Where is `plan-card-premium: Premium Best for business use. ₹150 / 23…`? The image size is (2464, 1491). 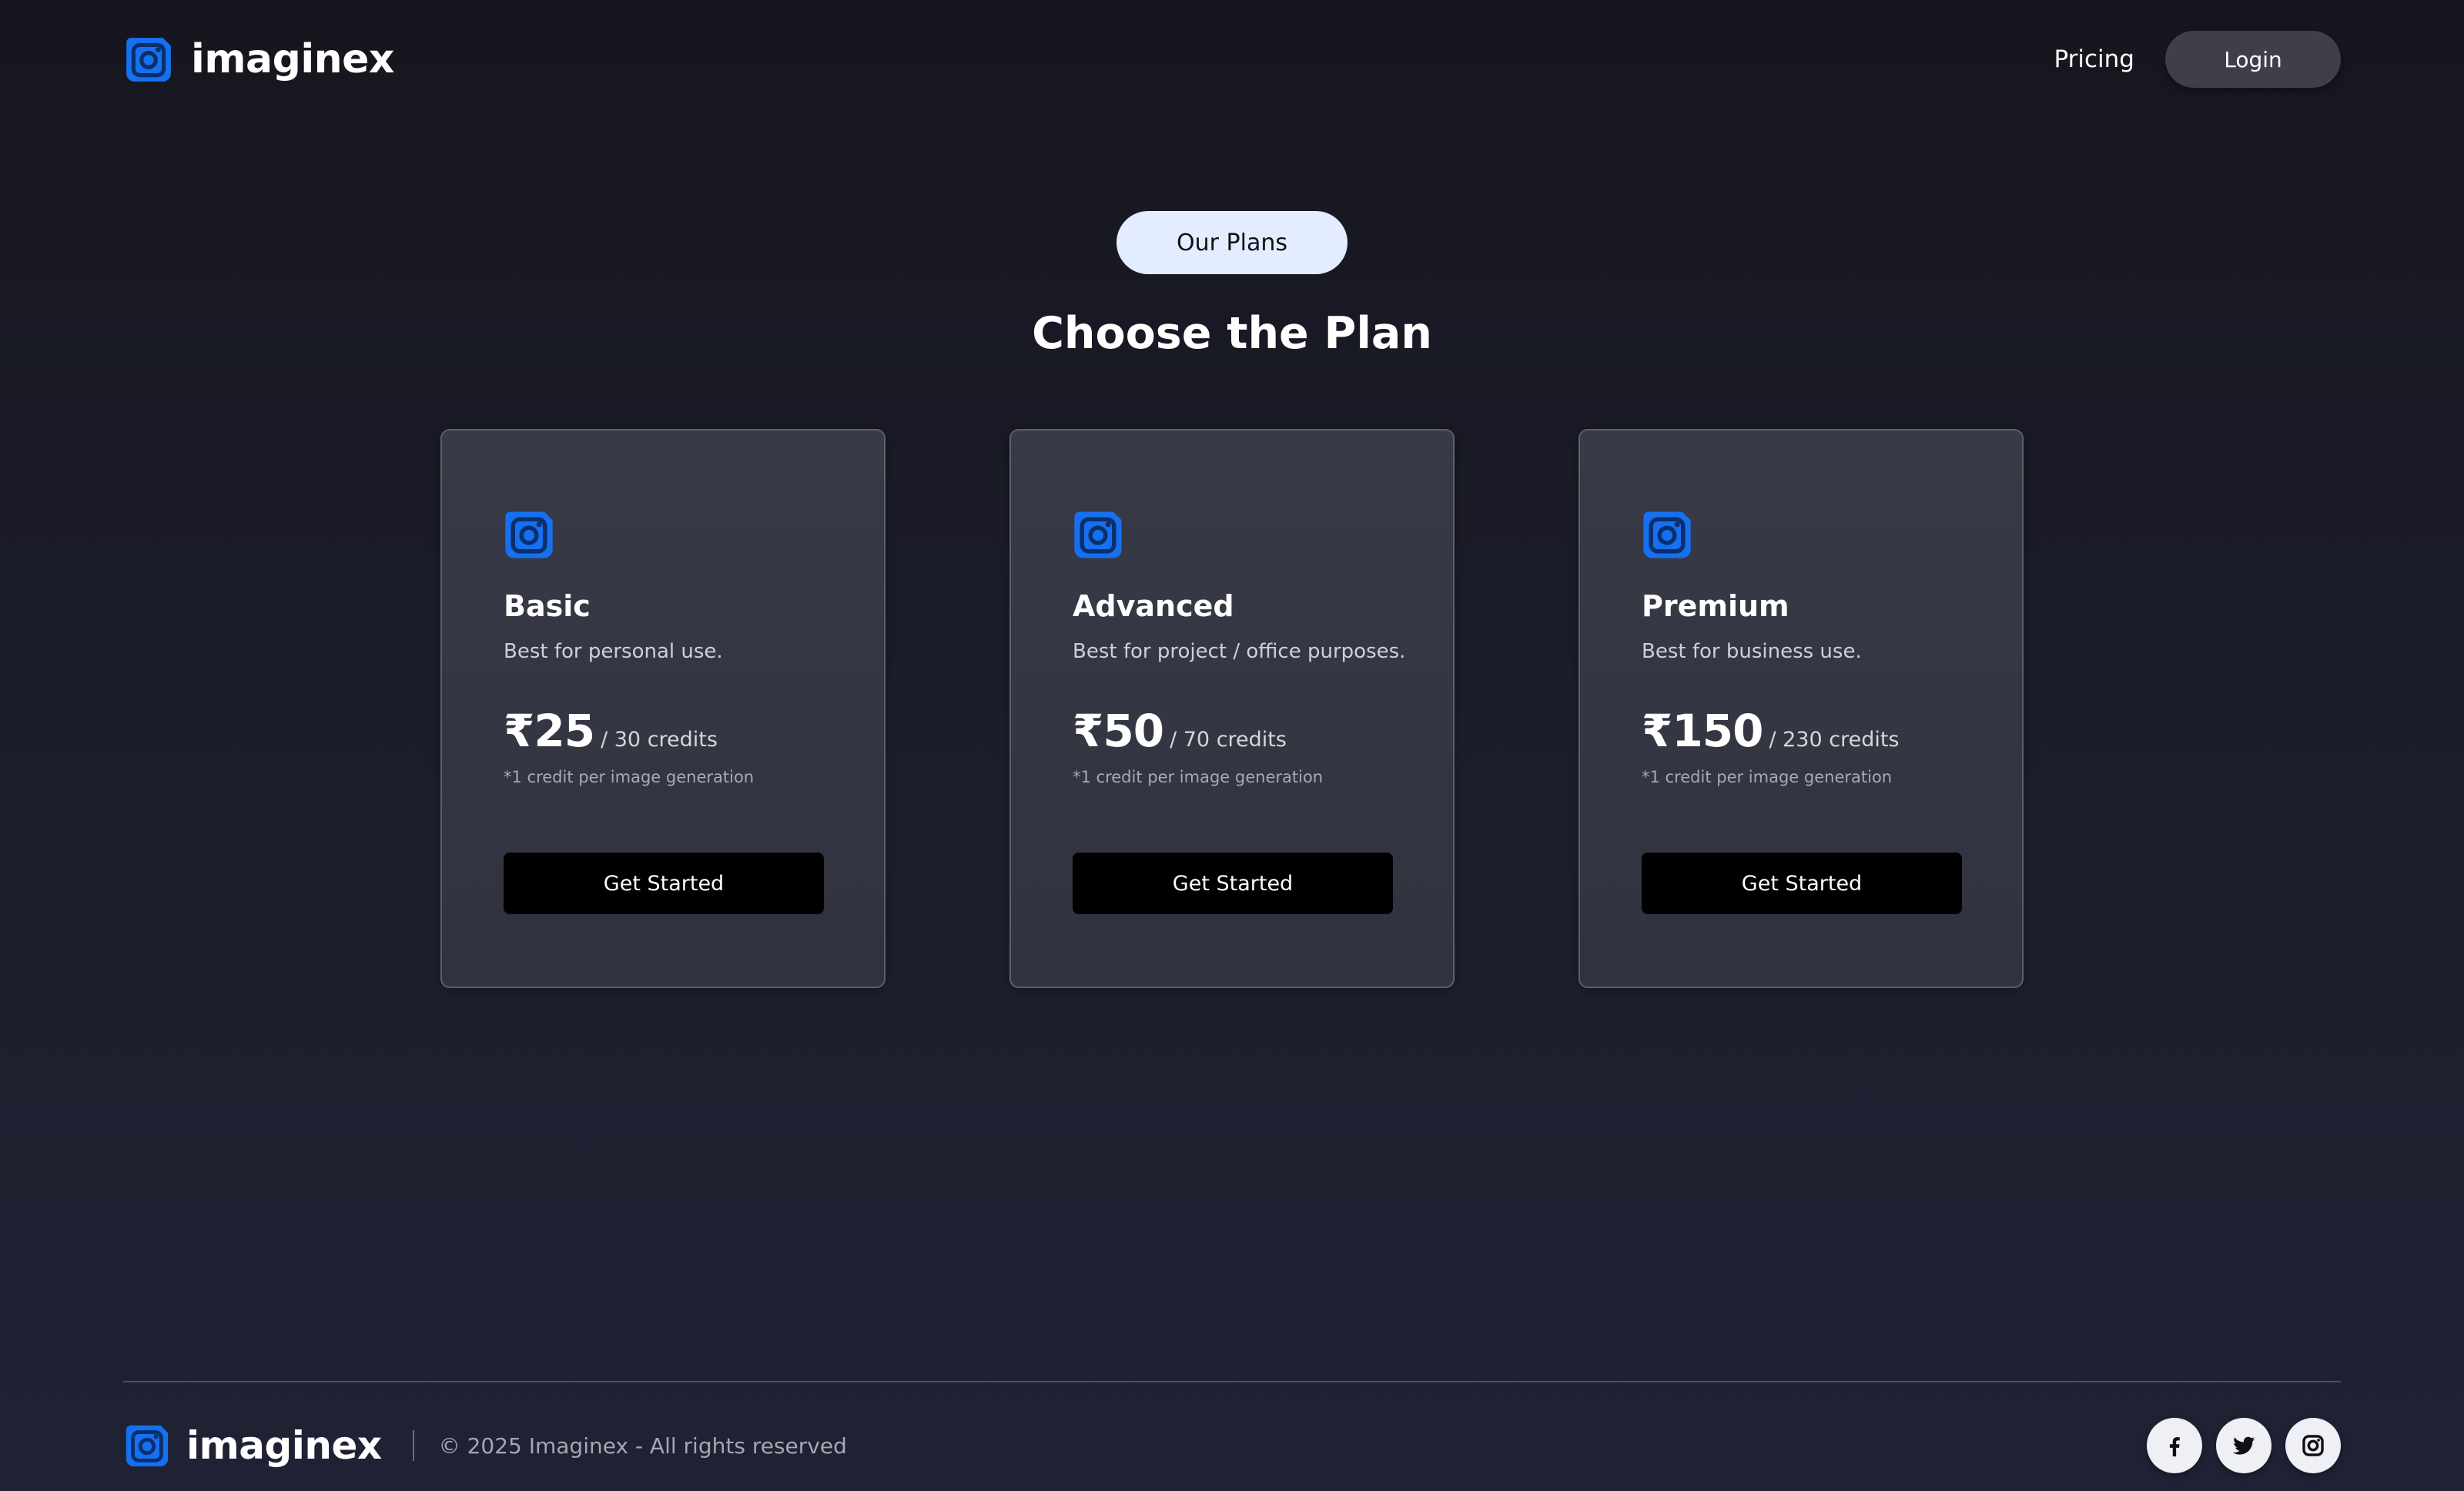
plan-card-premium: Premium Best for business use. ₹150 / 23… is located at coordinates (1801, 708).